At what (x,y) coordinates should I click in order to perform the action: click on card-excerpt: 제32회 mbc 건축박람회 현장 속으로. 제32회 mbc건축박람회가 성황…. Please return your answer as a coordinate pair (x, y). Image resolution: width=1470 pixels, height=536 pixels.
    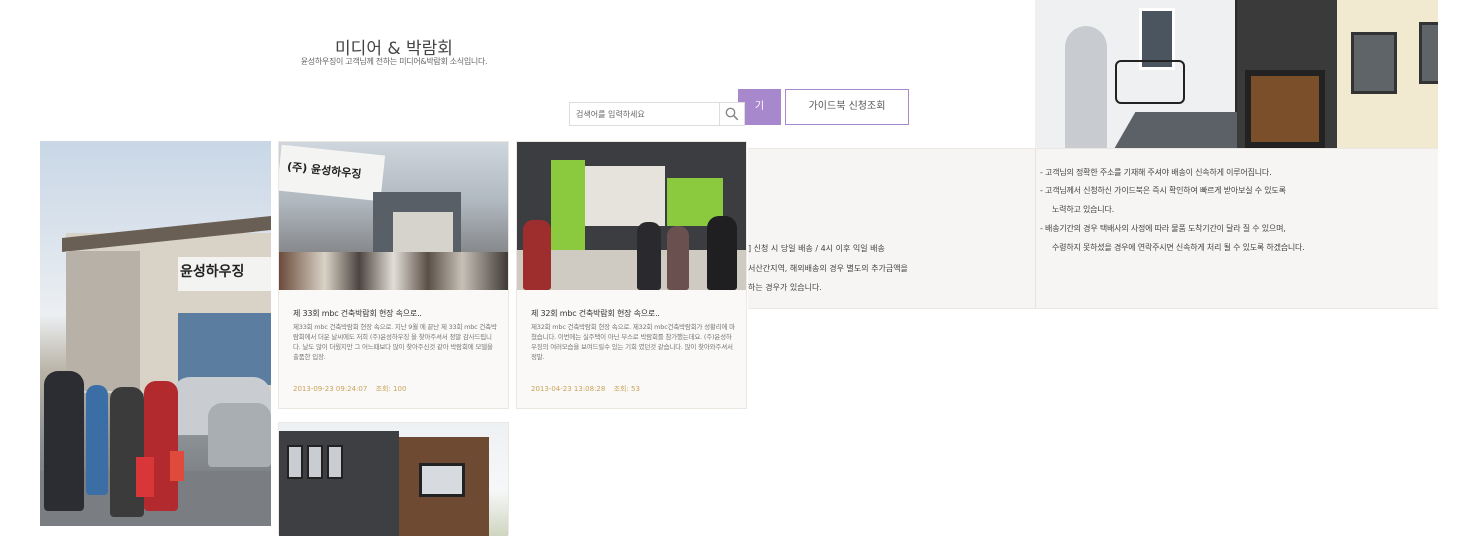
    Looking at the image, I should click on (633, 342).